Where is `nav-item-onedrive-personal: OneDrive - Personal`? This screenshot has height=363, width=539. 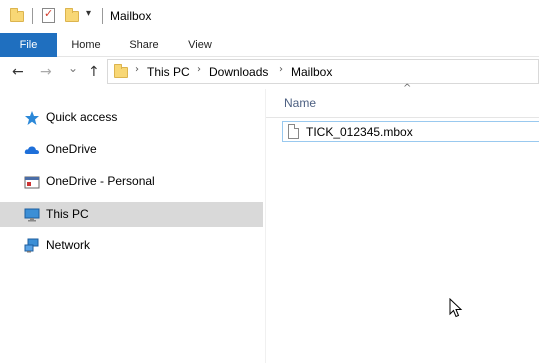
nav-item-onedrive-personal: OneDrive - Personal is located at coordinates (131, 181).